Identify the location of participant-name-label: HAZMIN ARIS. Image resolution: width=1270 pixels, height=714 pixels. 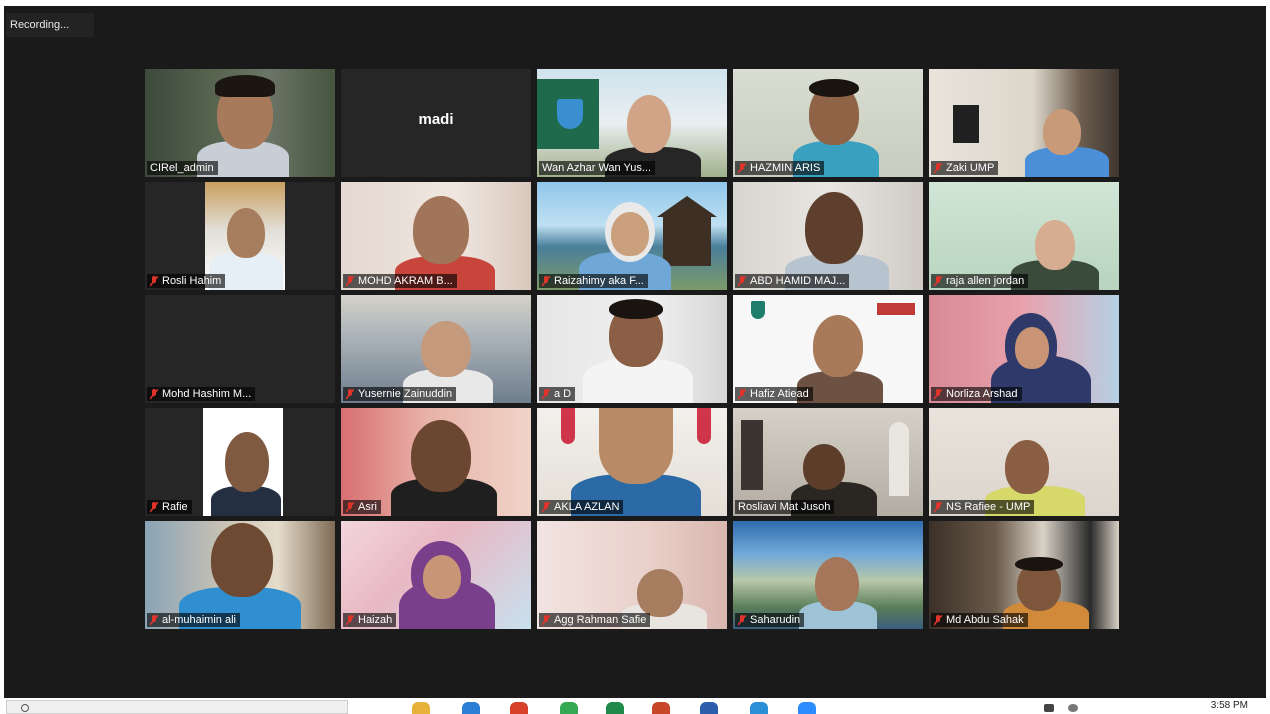
(780, 168).